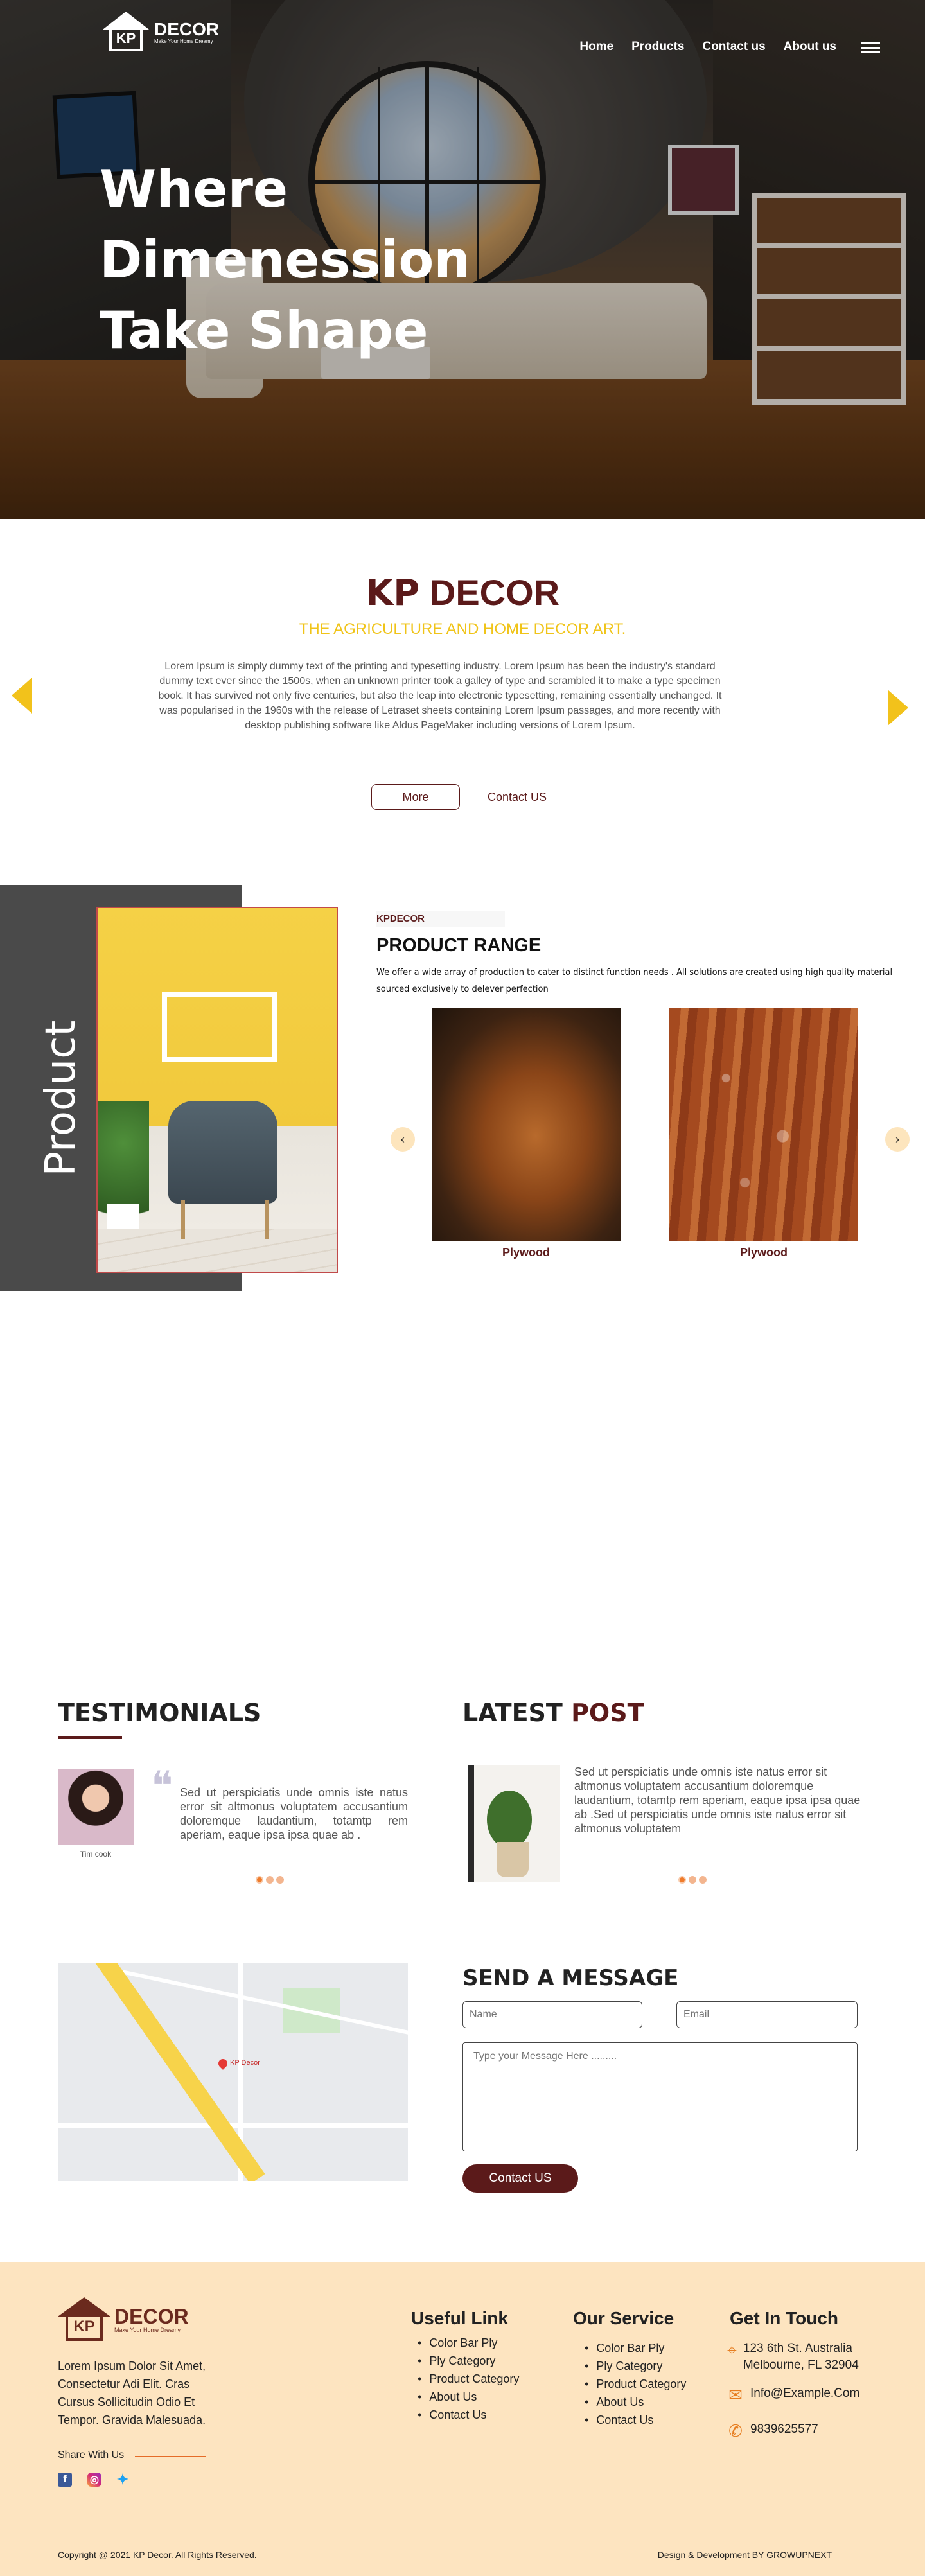 The image size is (925, 2576). I want to click on useful-link: Color Bar Ply, so click(469, 2343).